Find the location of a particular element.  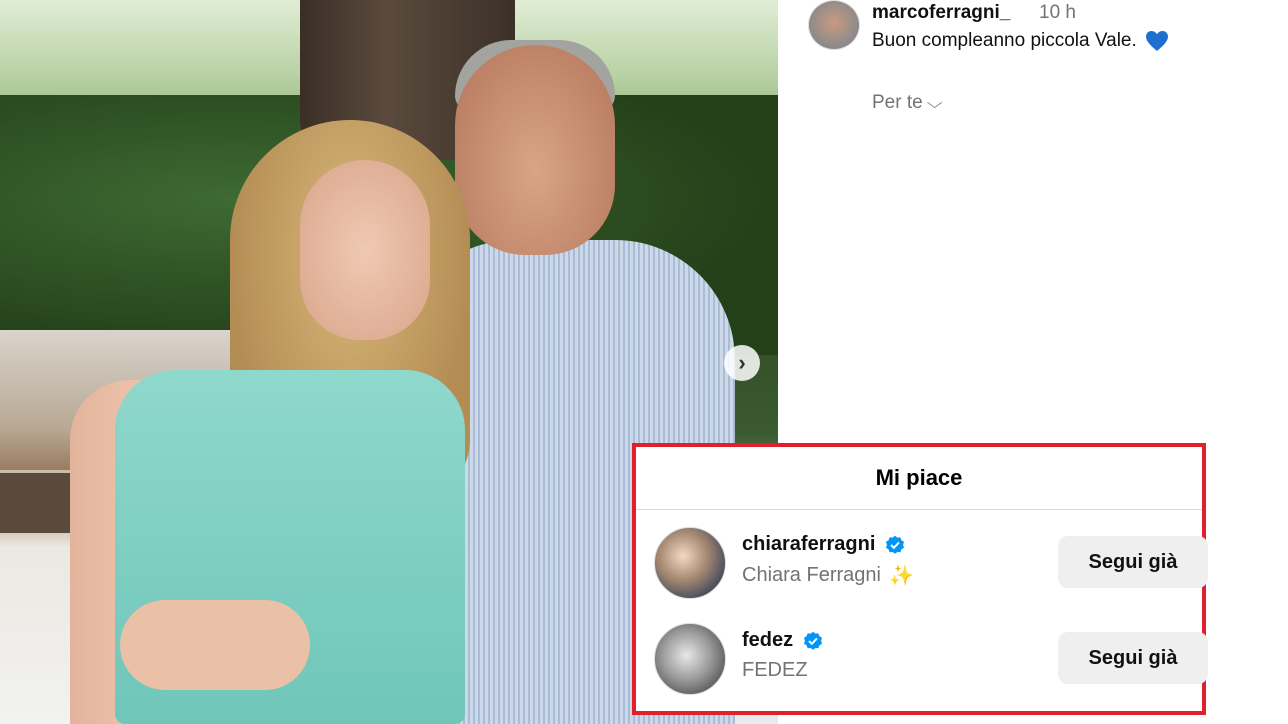

like-full-name: FEDEZ is located at coordinates (775, 670).